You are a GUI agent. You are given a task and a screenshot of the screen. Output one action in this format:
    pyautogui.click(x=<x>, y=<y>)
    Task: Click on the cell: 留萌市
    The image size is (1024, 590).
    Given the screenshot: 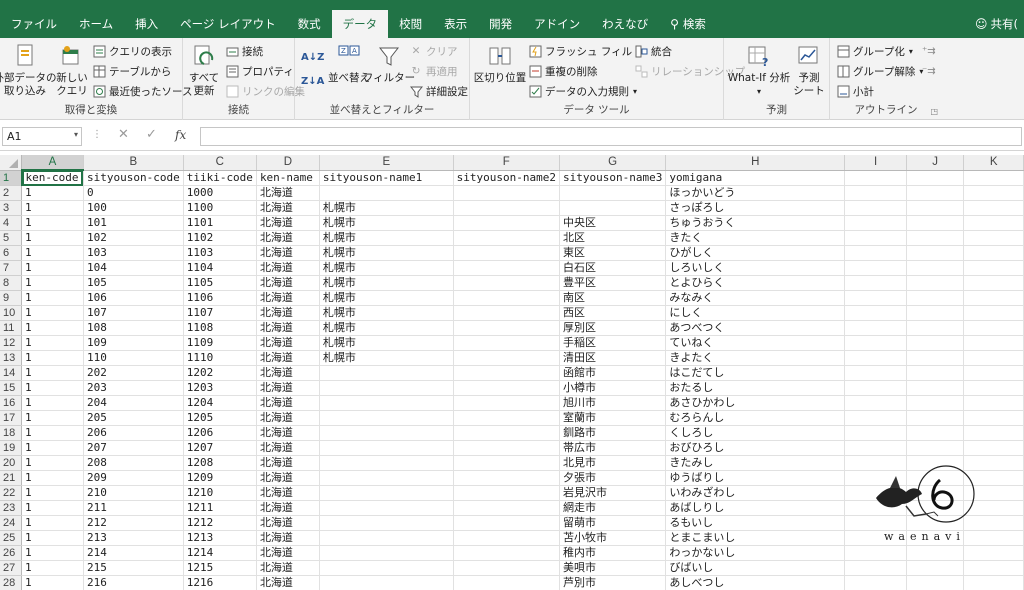 What is the action you would take?
    pyautogui.click(x=613, y=523)
    